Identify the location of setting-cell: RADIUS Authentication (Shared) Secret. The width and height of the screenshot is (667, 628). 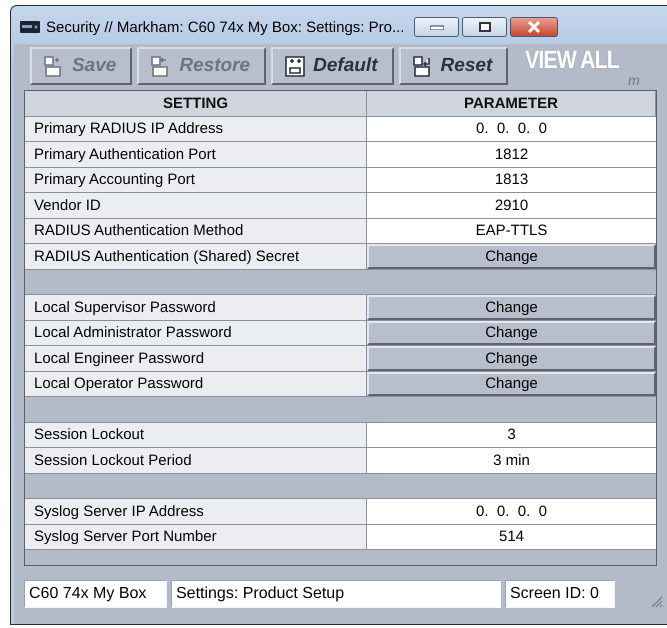
(196, 256).